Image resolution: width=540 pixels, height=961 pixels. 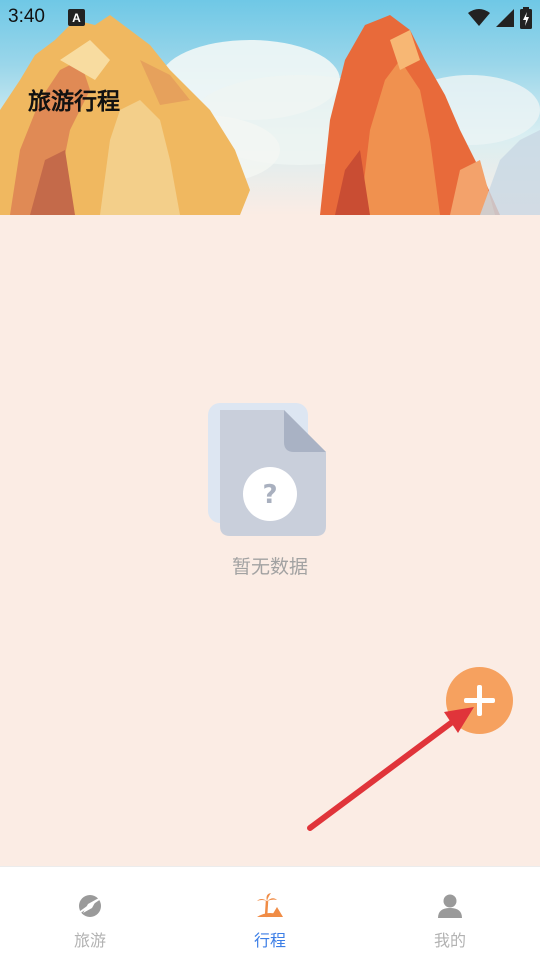 What do you see at coordinates (269, 940) in the screenshot?
I see `nav-label-itinerary: 行程` at bounding box center [269, 940].